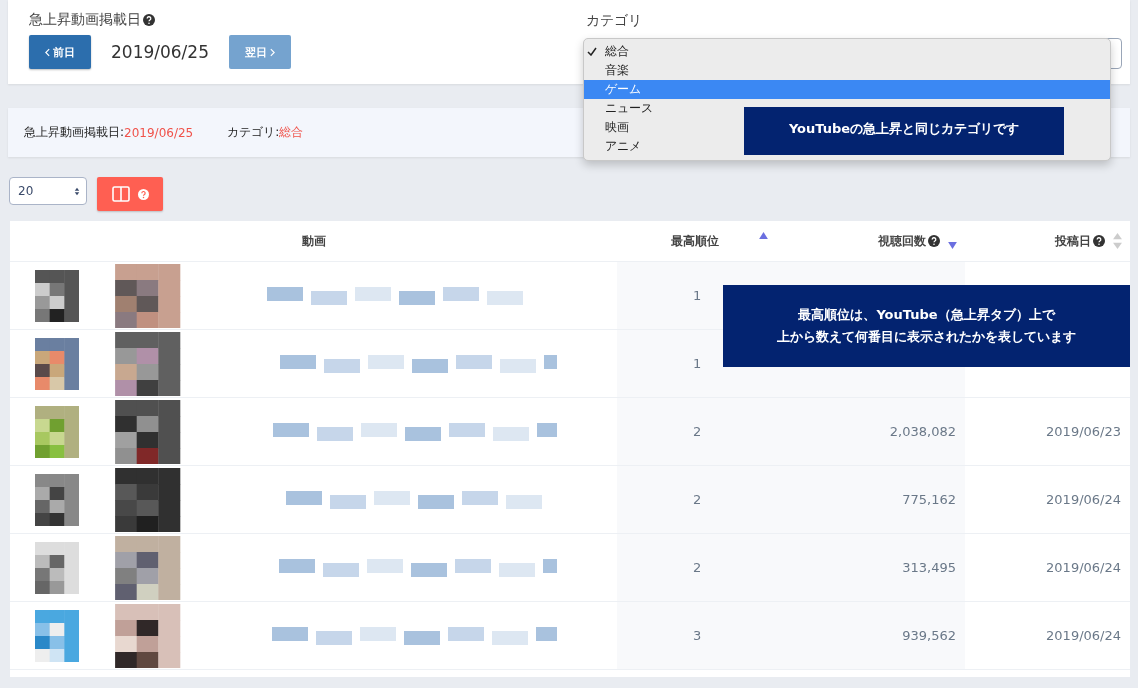 The image size is (1138, 688). Describe the element at coordinates (877, 499) in the screenshot. I see `table-cell: 775,162` at that location.